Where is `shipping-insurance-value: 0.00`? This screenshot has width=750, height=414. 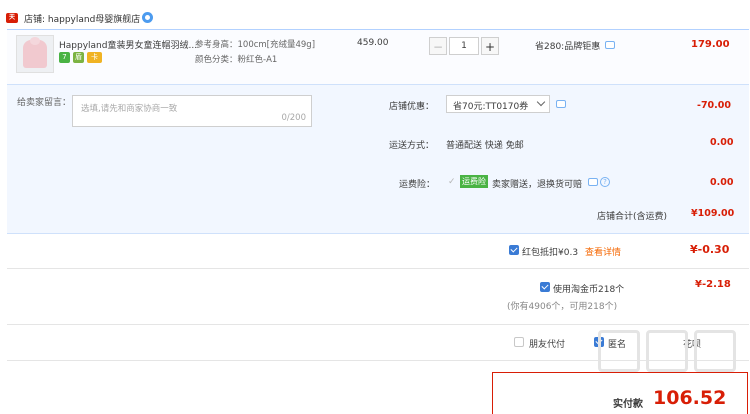 shipping-insurance-value: 0.00 is located at coordinates (722, 182).